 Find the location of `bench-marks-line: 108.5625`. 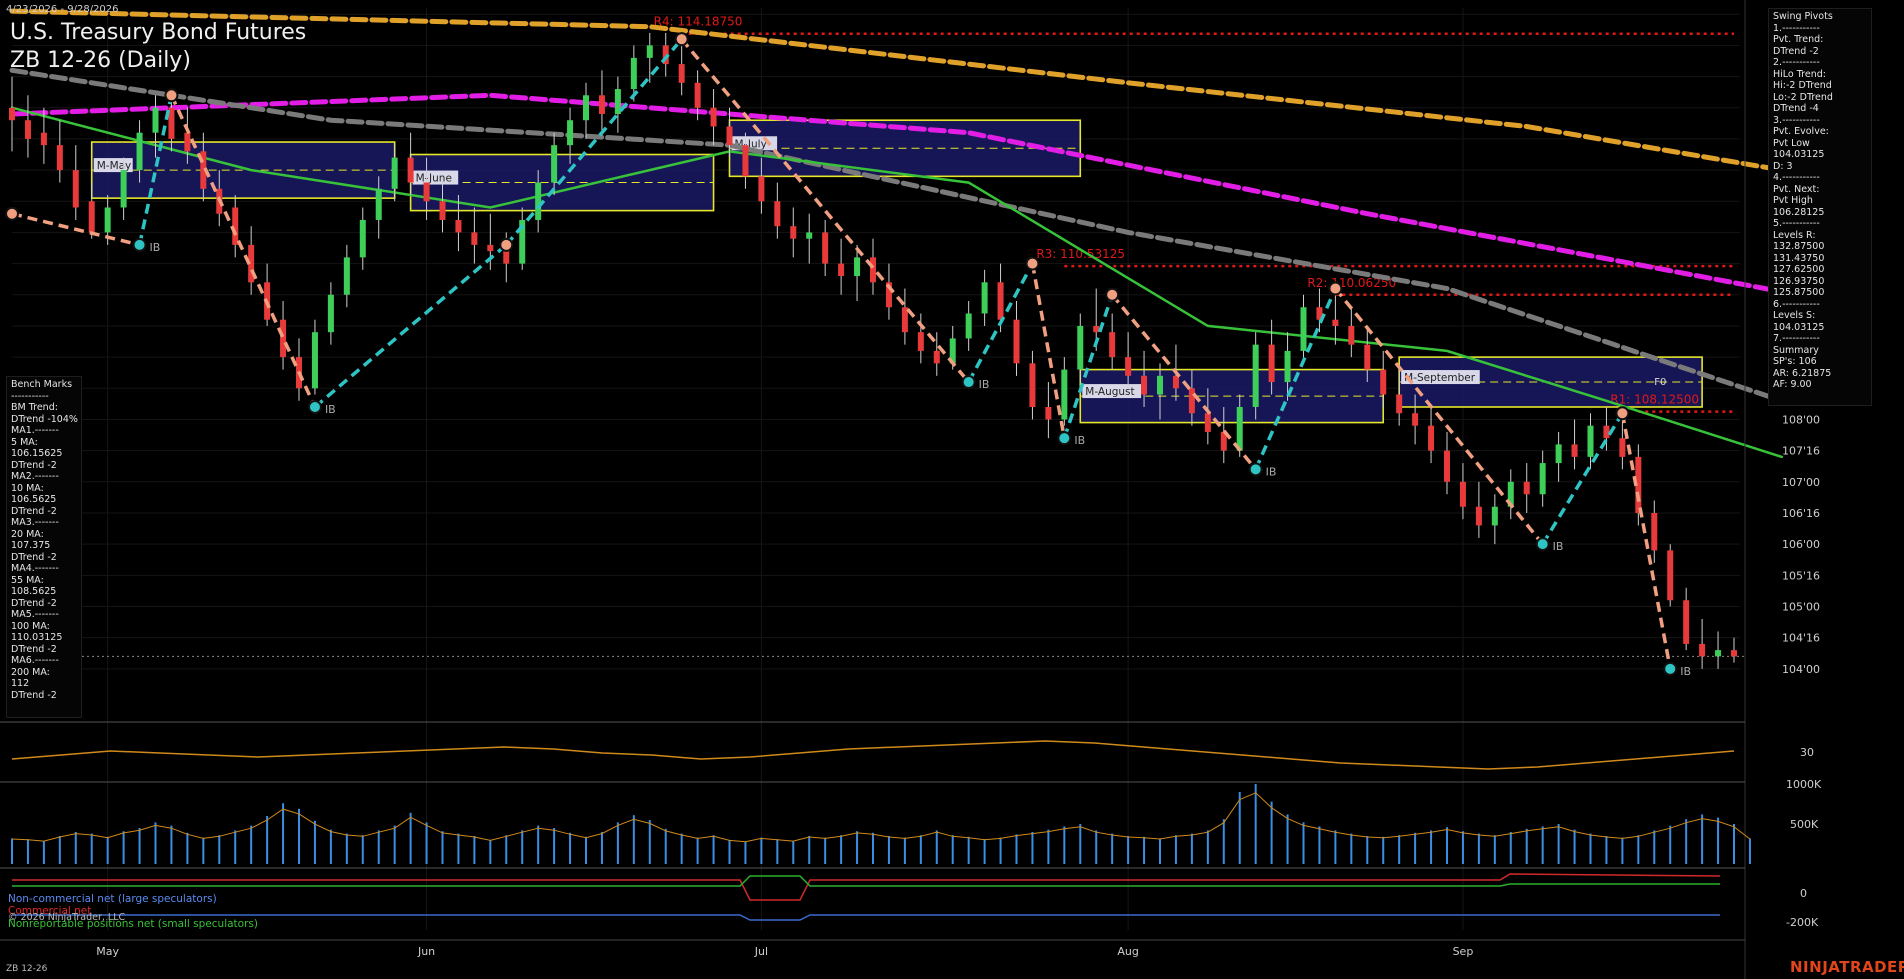

bench-marks-line: 108.5625 is located at coordinates (34, 591).